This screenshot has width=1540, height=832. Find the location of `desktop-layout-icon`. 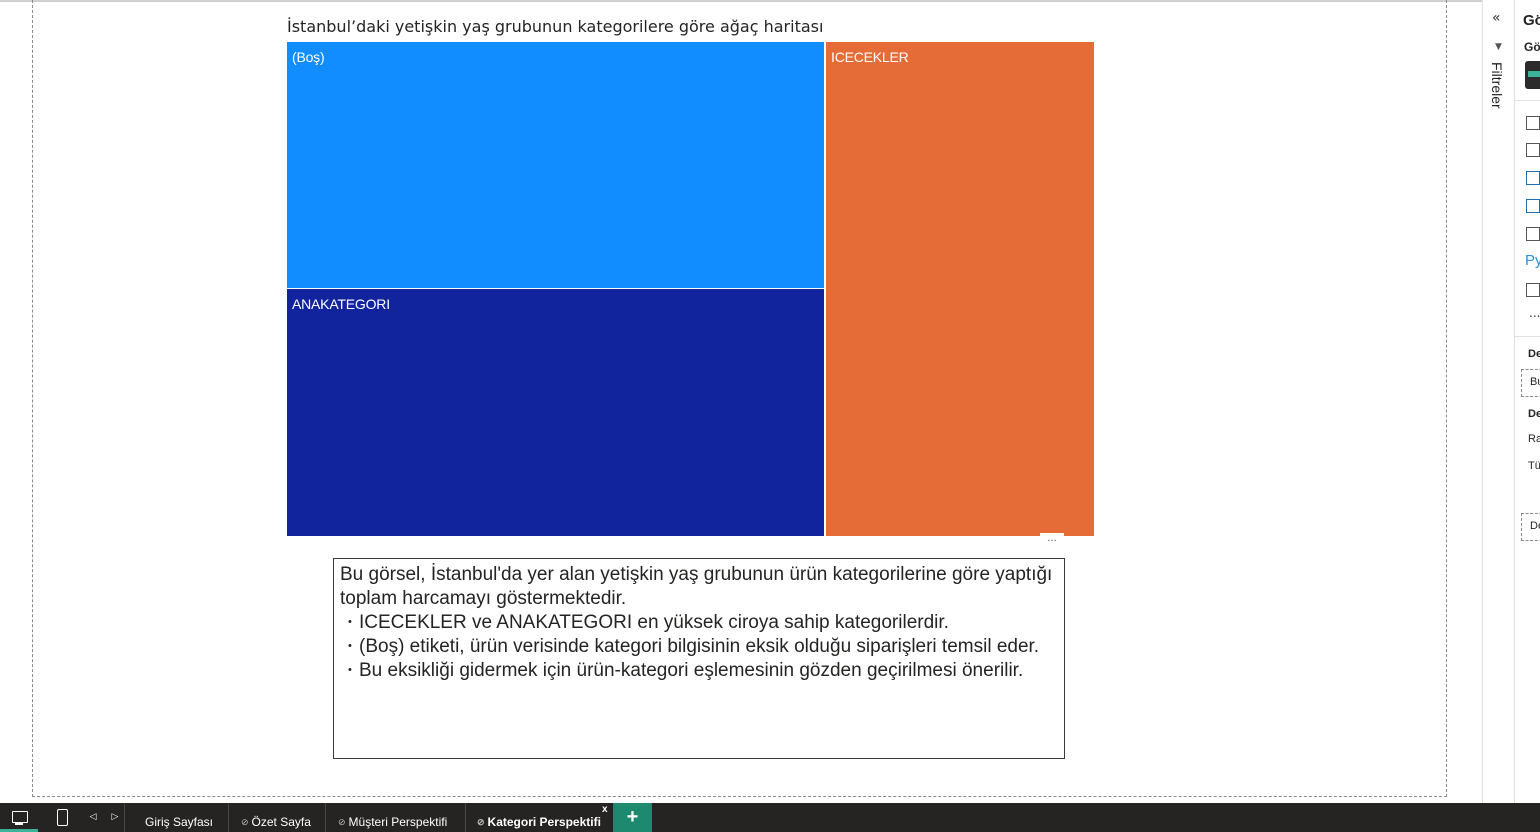

desktop-layout-icon is located at coordinates (19, 817).